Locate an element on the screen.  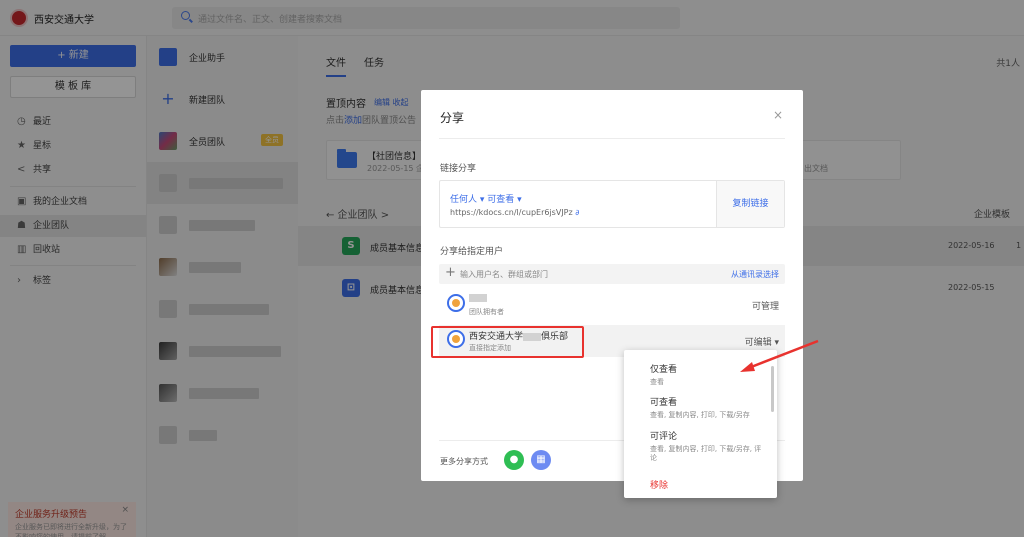
qrcode-icon: ▦ is located at coordinates (541, 460).